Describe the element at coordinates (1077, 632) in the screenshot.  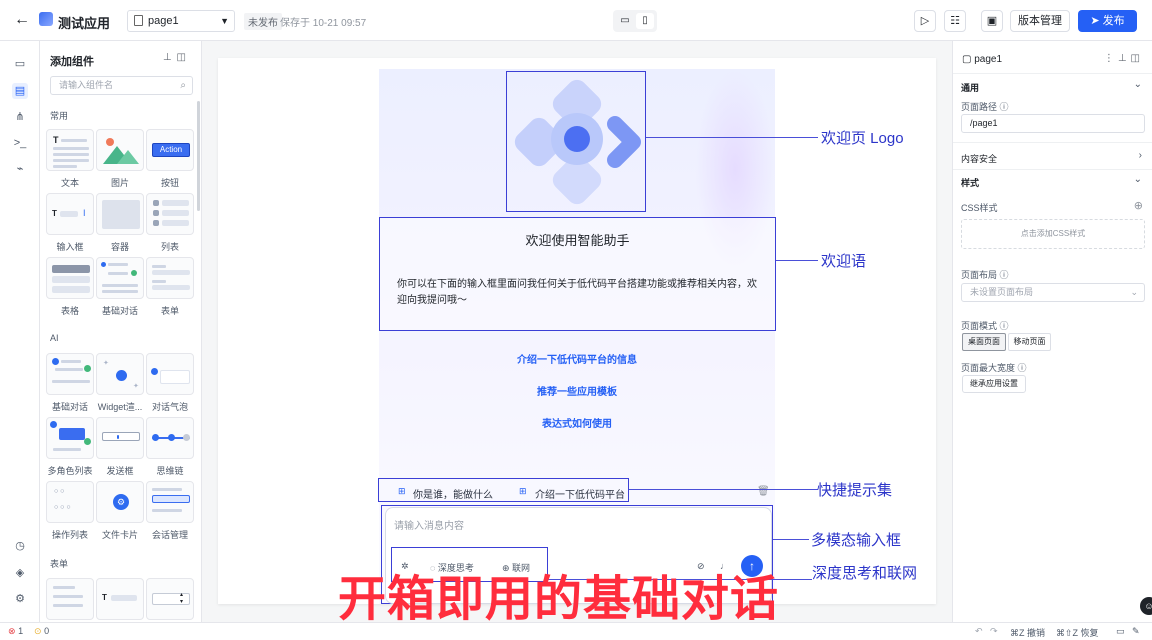
I see `redo-shortcut: ⌘⇧Z 恢复` at that location.